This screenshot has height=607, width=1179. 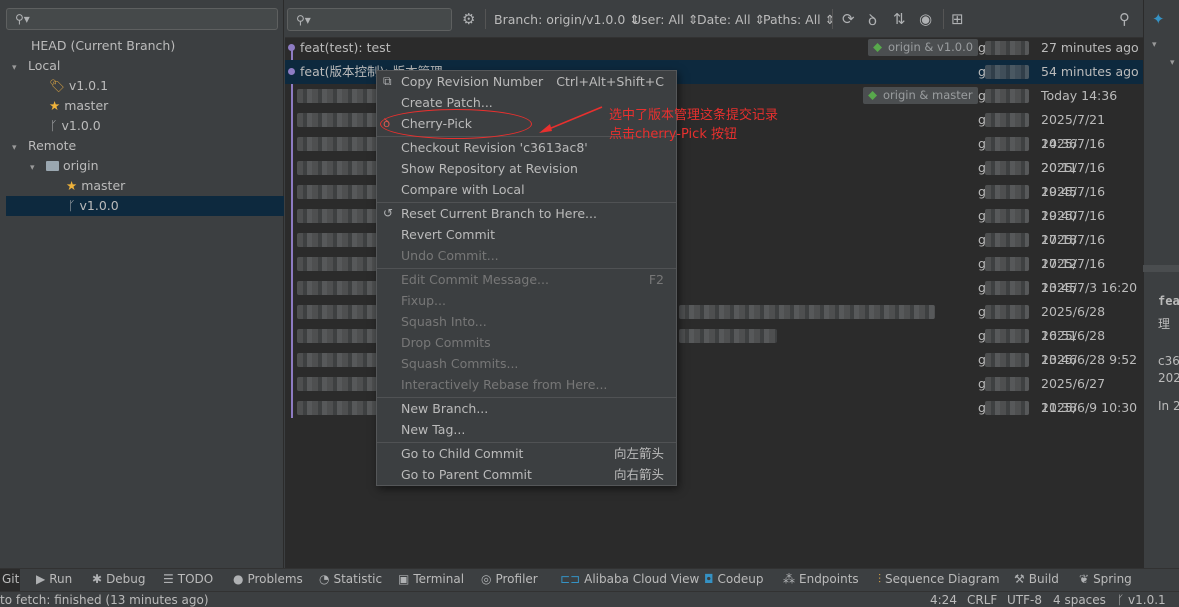 What do you see at coordinates (509, 579) in the screenshot?
I see `tool-tab-profiler: ◎ Profiler` at bounding box center [509, 579].